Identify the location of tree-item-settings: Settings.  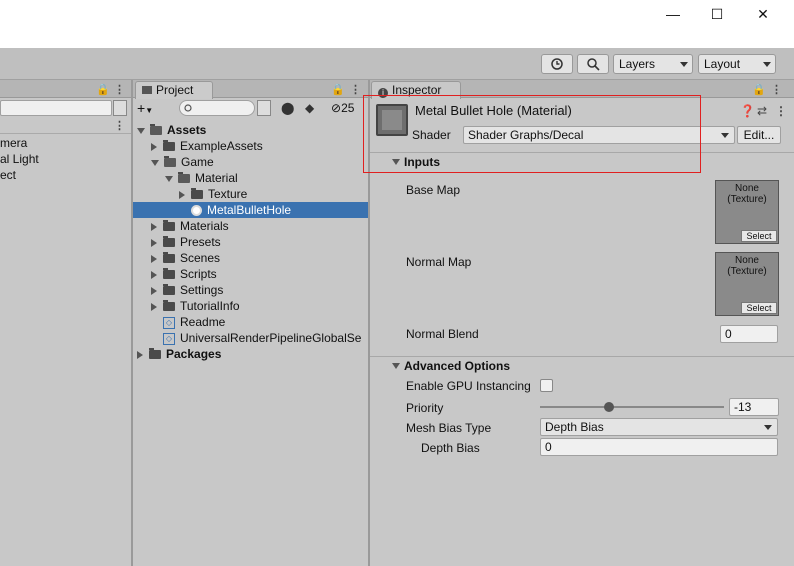
(187, 290).